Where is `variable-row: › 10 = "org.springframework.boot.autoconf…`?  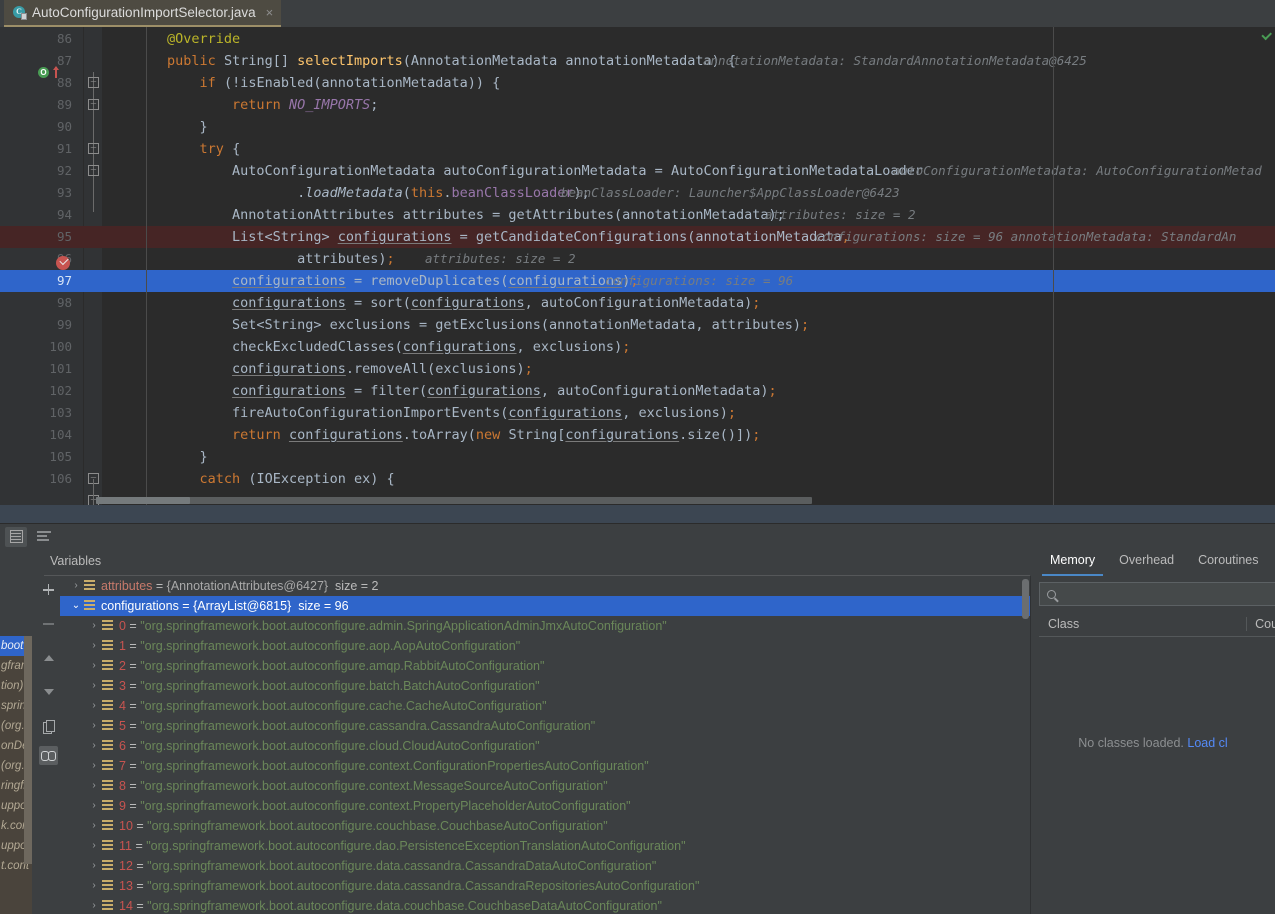
variable-row: › 10 = "org.springframework.boot.autoconf… is located at coordinates (545, 826).